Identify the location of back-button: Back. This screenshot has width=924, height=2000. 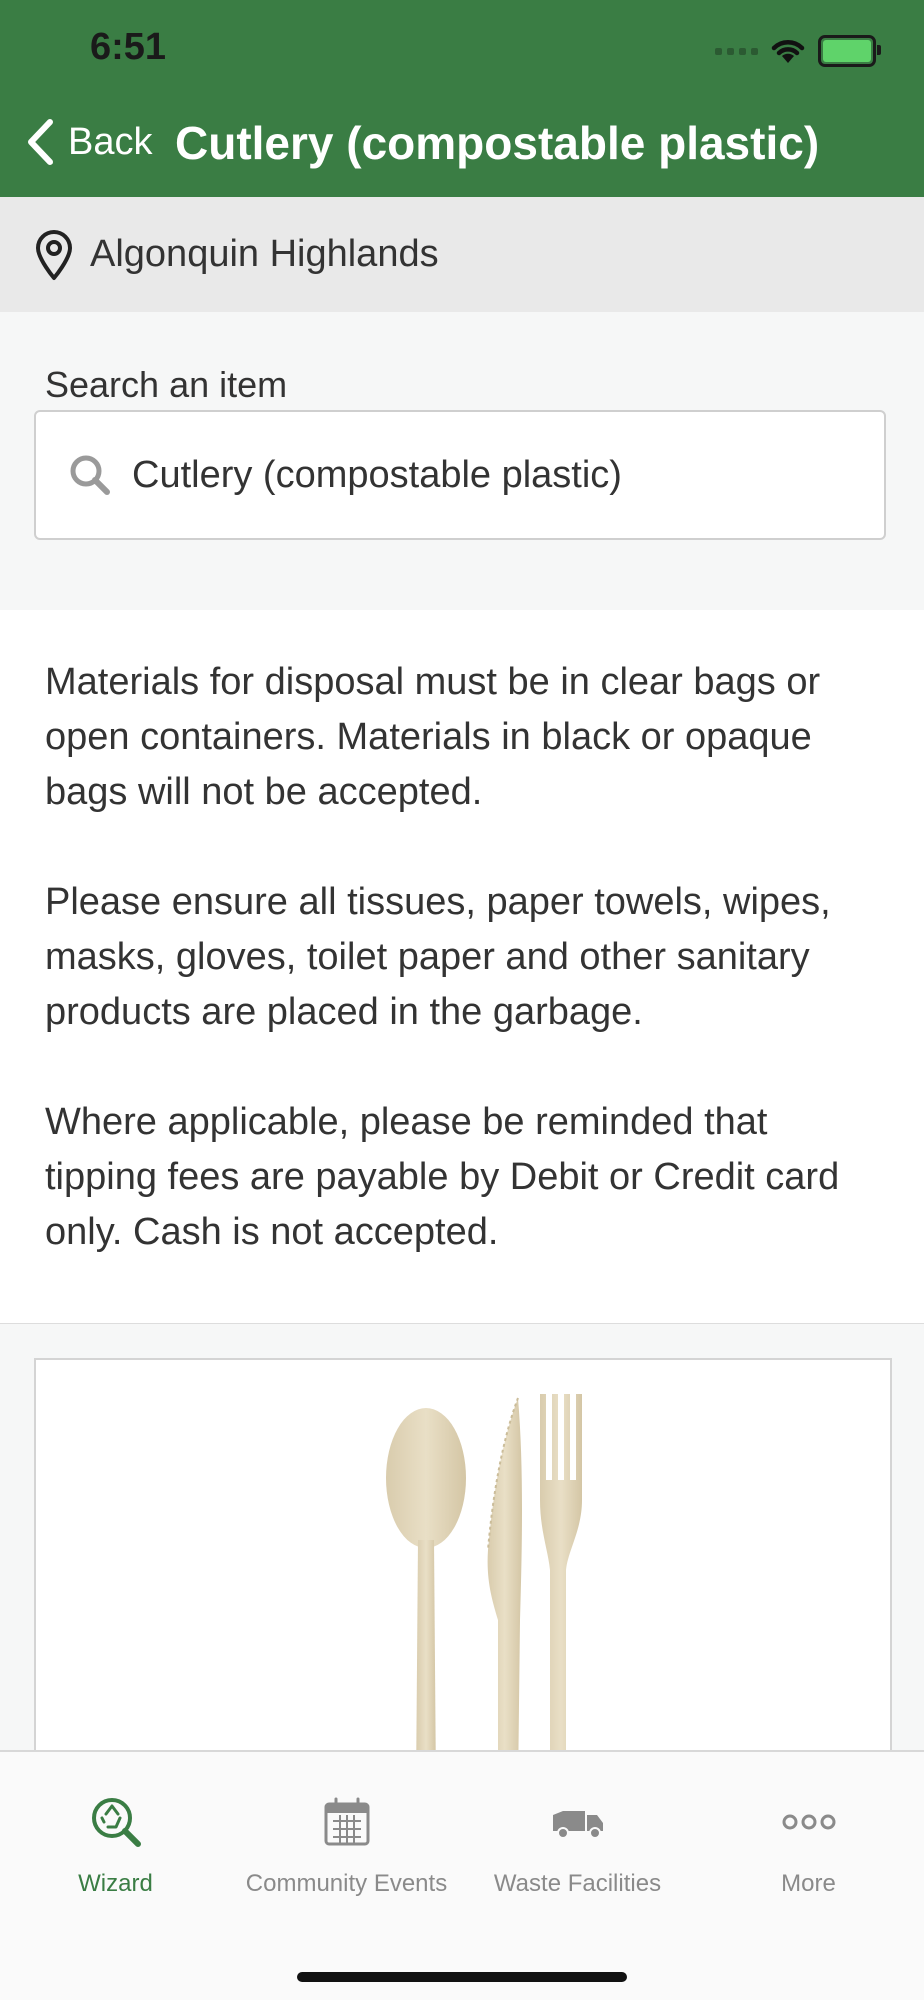
(89, 142).